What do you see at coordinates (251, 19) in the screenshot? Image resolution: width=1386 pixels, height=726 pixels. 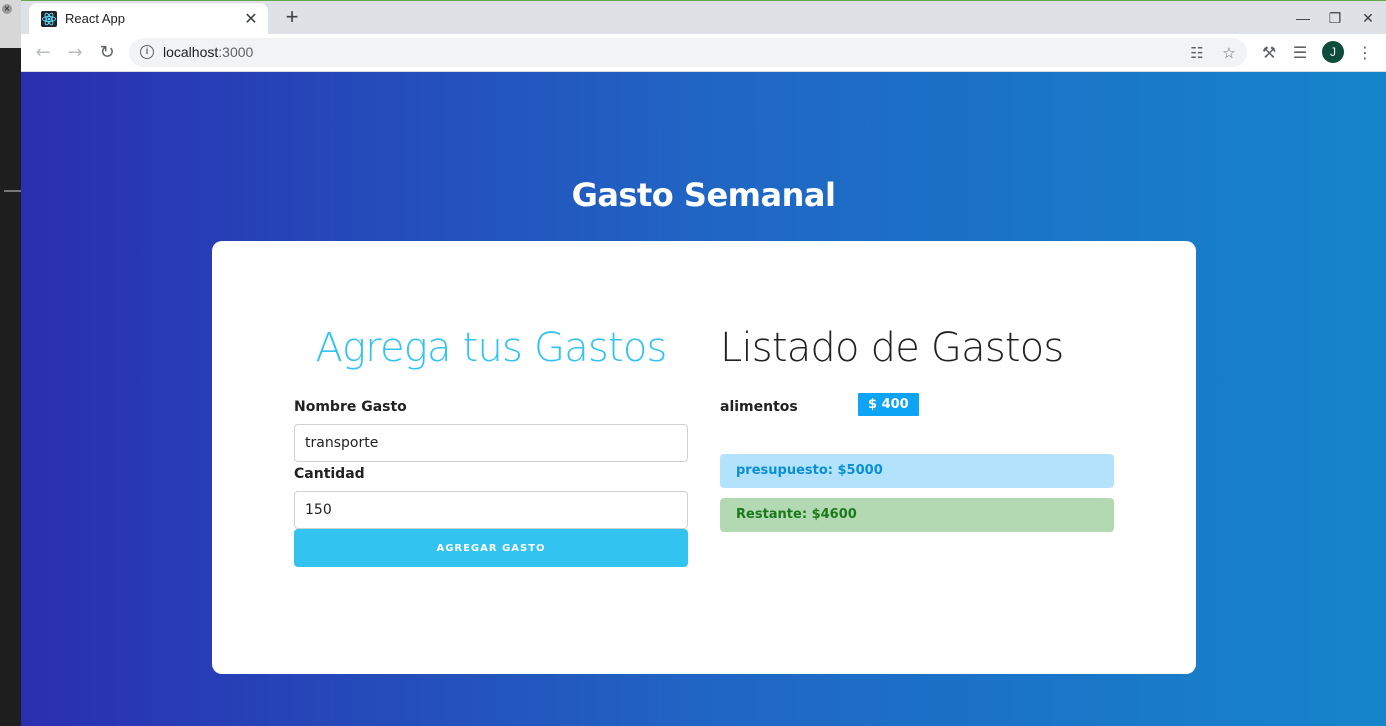 I see `tab-close-icon: ✕` at bounding box center [251, 19].